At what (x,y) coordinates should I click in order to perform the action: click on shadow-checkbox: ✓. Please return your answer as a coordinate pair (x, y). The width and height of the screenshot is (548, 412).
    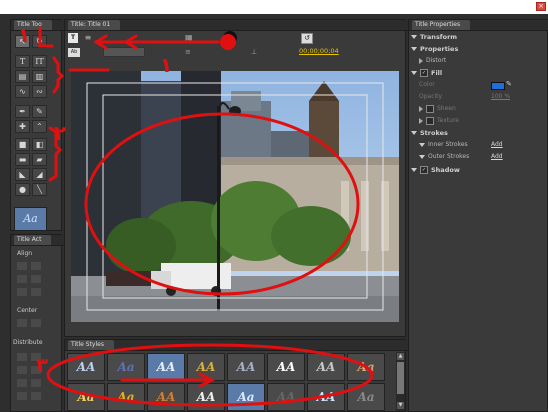
    Looking at the image, I should click on (424, 170).